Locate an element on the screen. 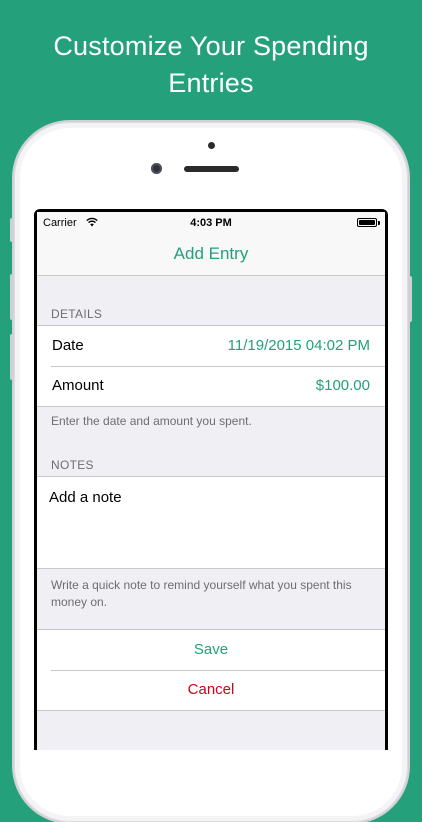 The width and height of the screenshot is (422, 822). note-textarea: Add a note is located at coordinates (85, 497).